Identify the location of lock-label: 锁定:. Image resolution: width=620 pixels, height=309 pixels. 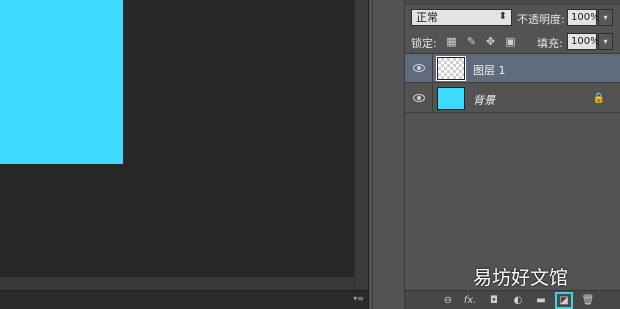
(424, 43).